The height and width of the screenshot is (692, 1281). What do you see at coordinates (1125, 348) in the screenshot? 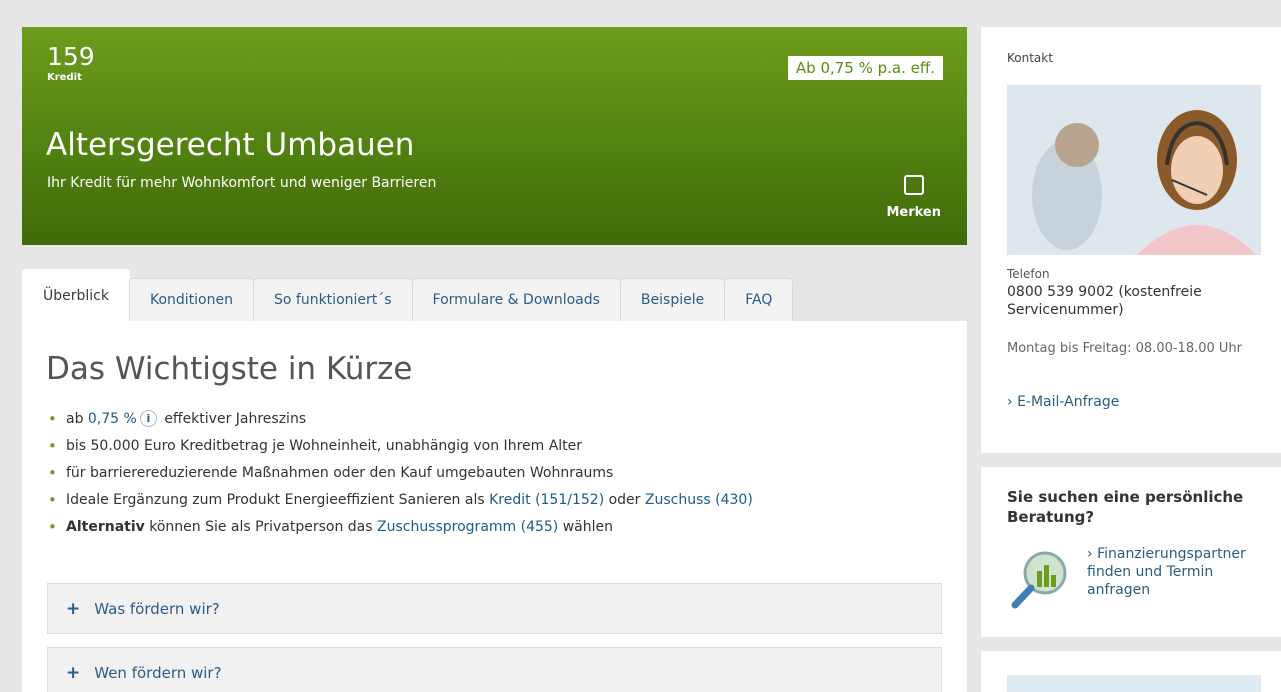
I see `opening-hours: Montag bis Freitag: 08.00-18.00 Uhr` at bounding box center [1125, 348].